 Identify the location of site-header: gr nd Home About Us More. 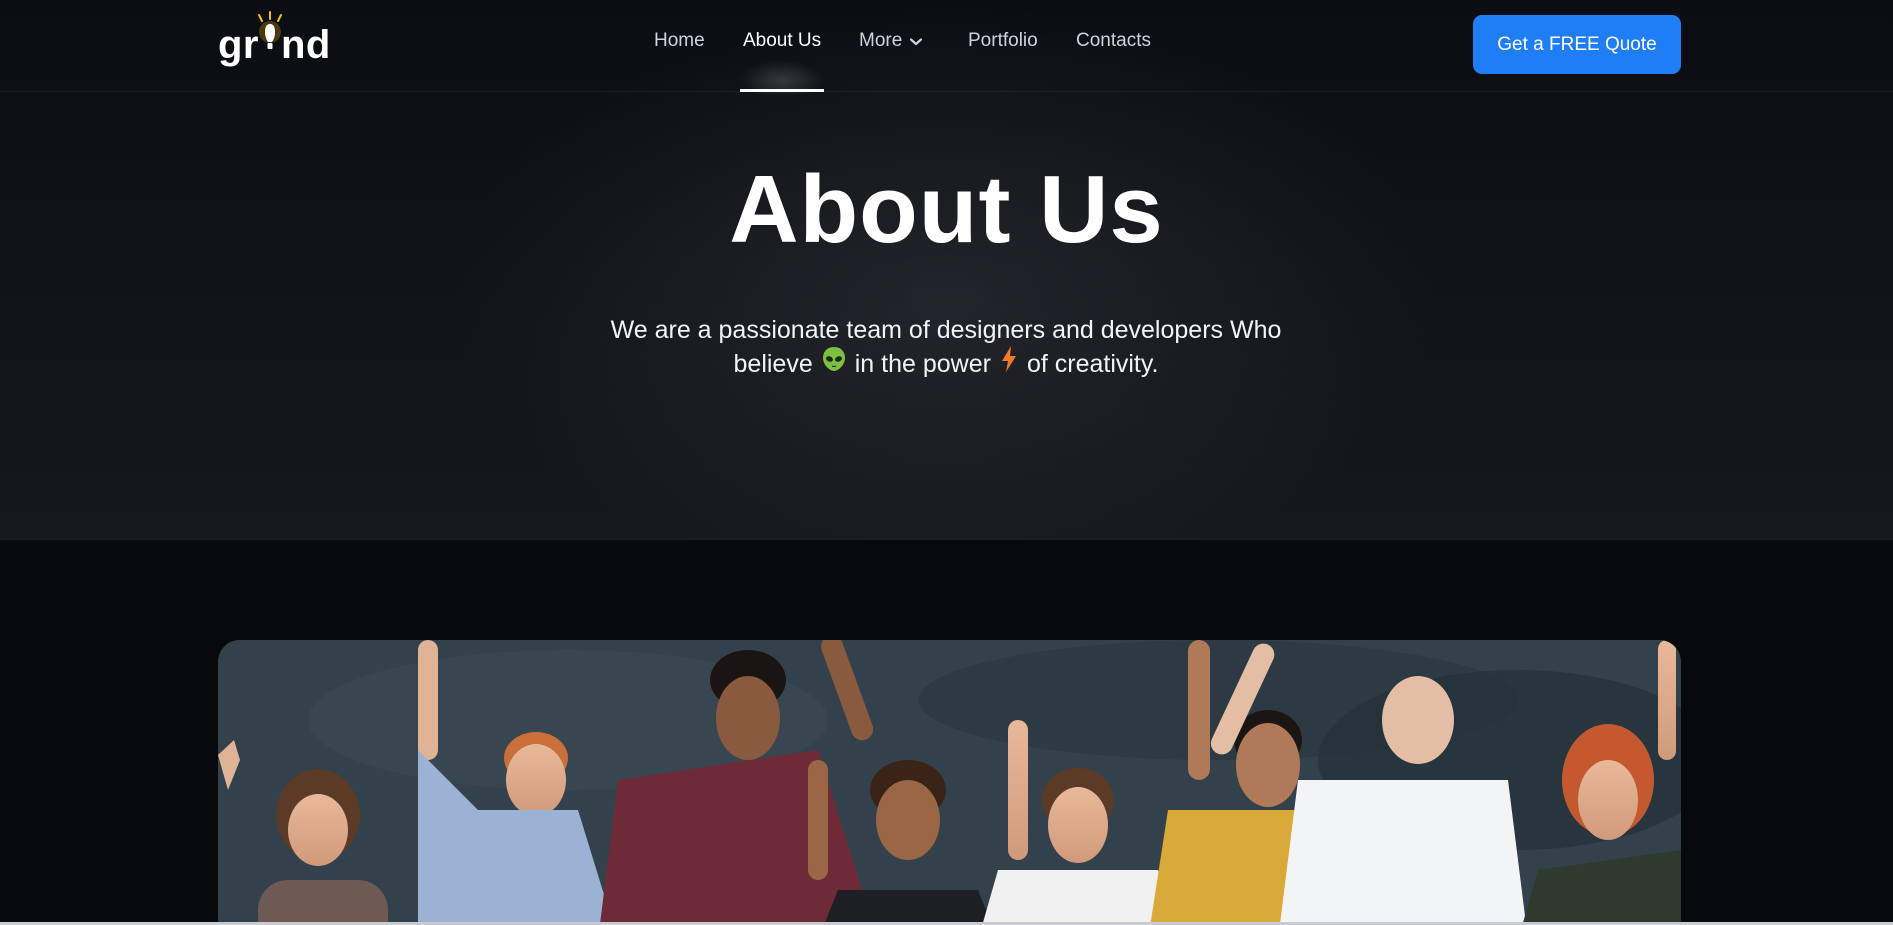
(946, 47).